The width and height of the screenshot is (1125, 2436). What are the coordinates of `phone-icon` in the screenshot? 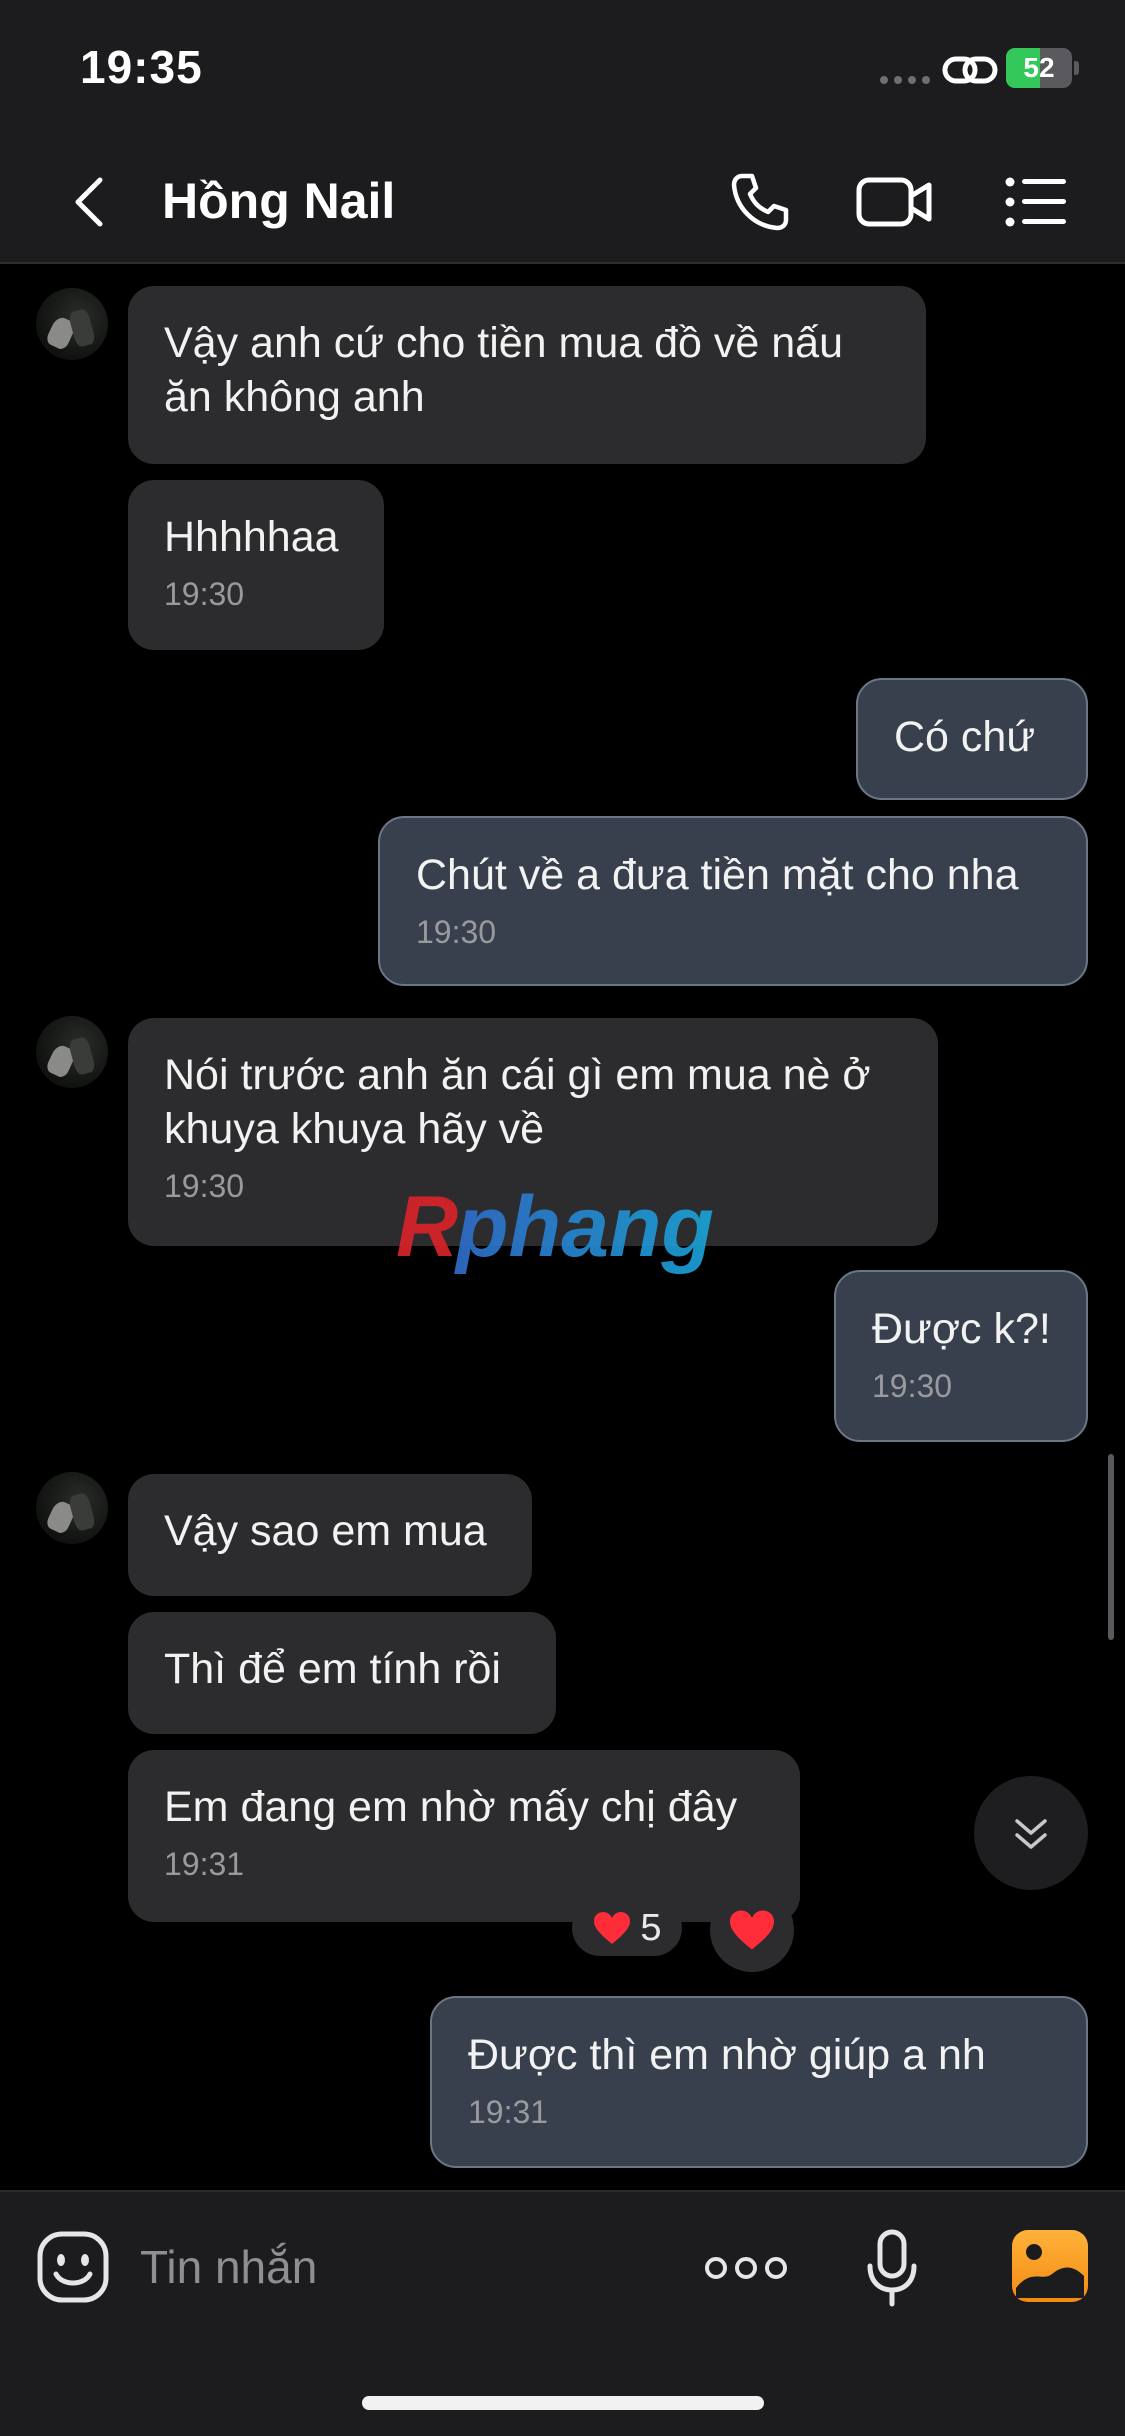 It's located at (760, 202).